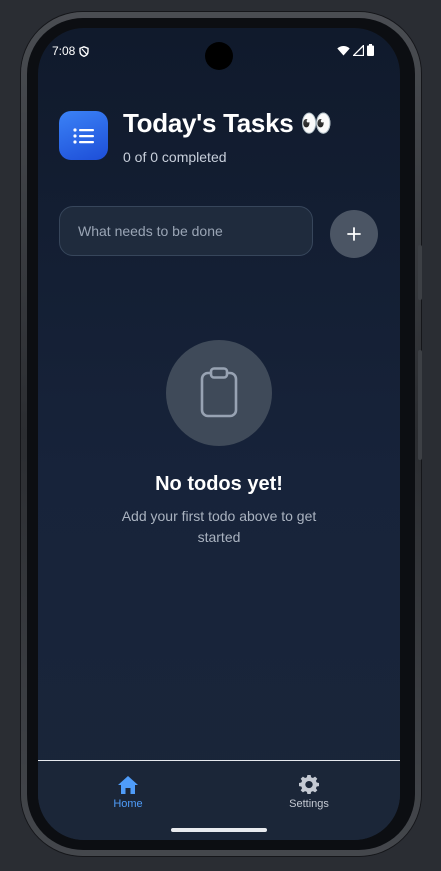 The height and width of the screenshot is (871, 441). Describe the element at coordinates (128, 804) in the screenshot. I see `nav-label-home: Home` at that location.